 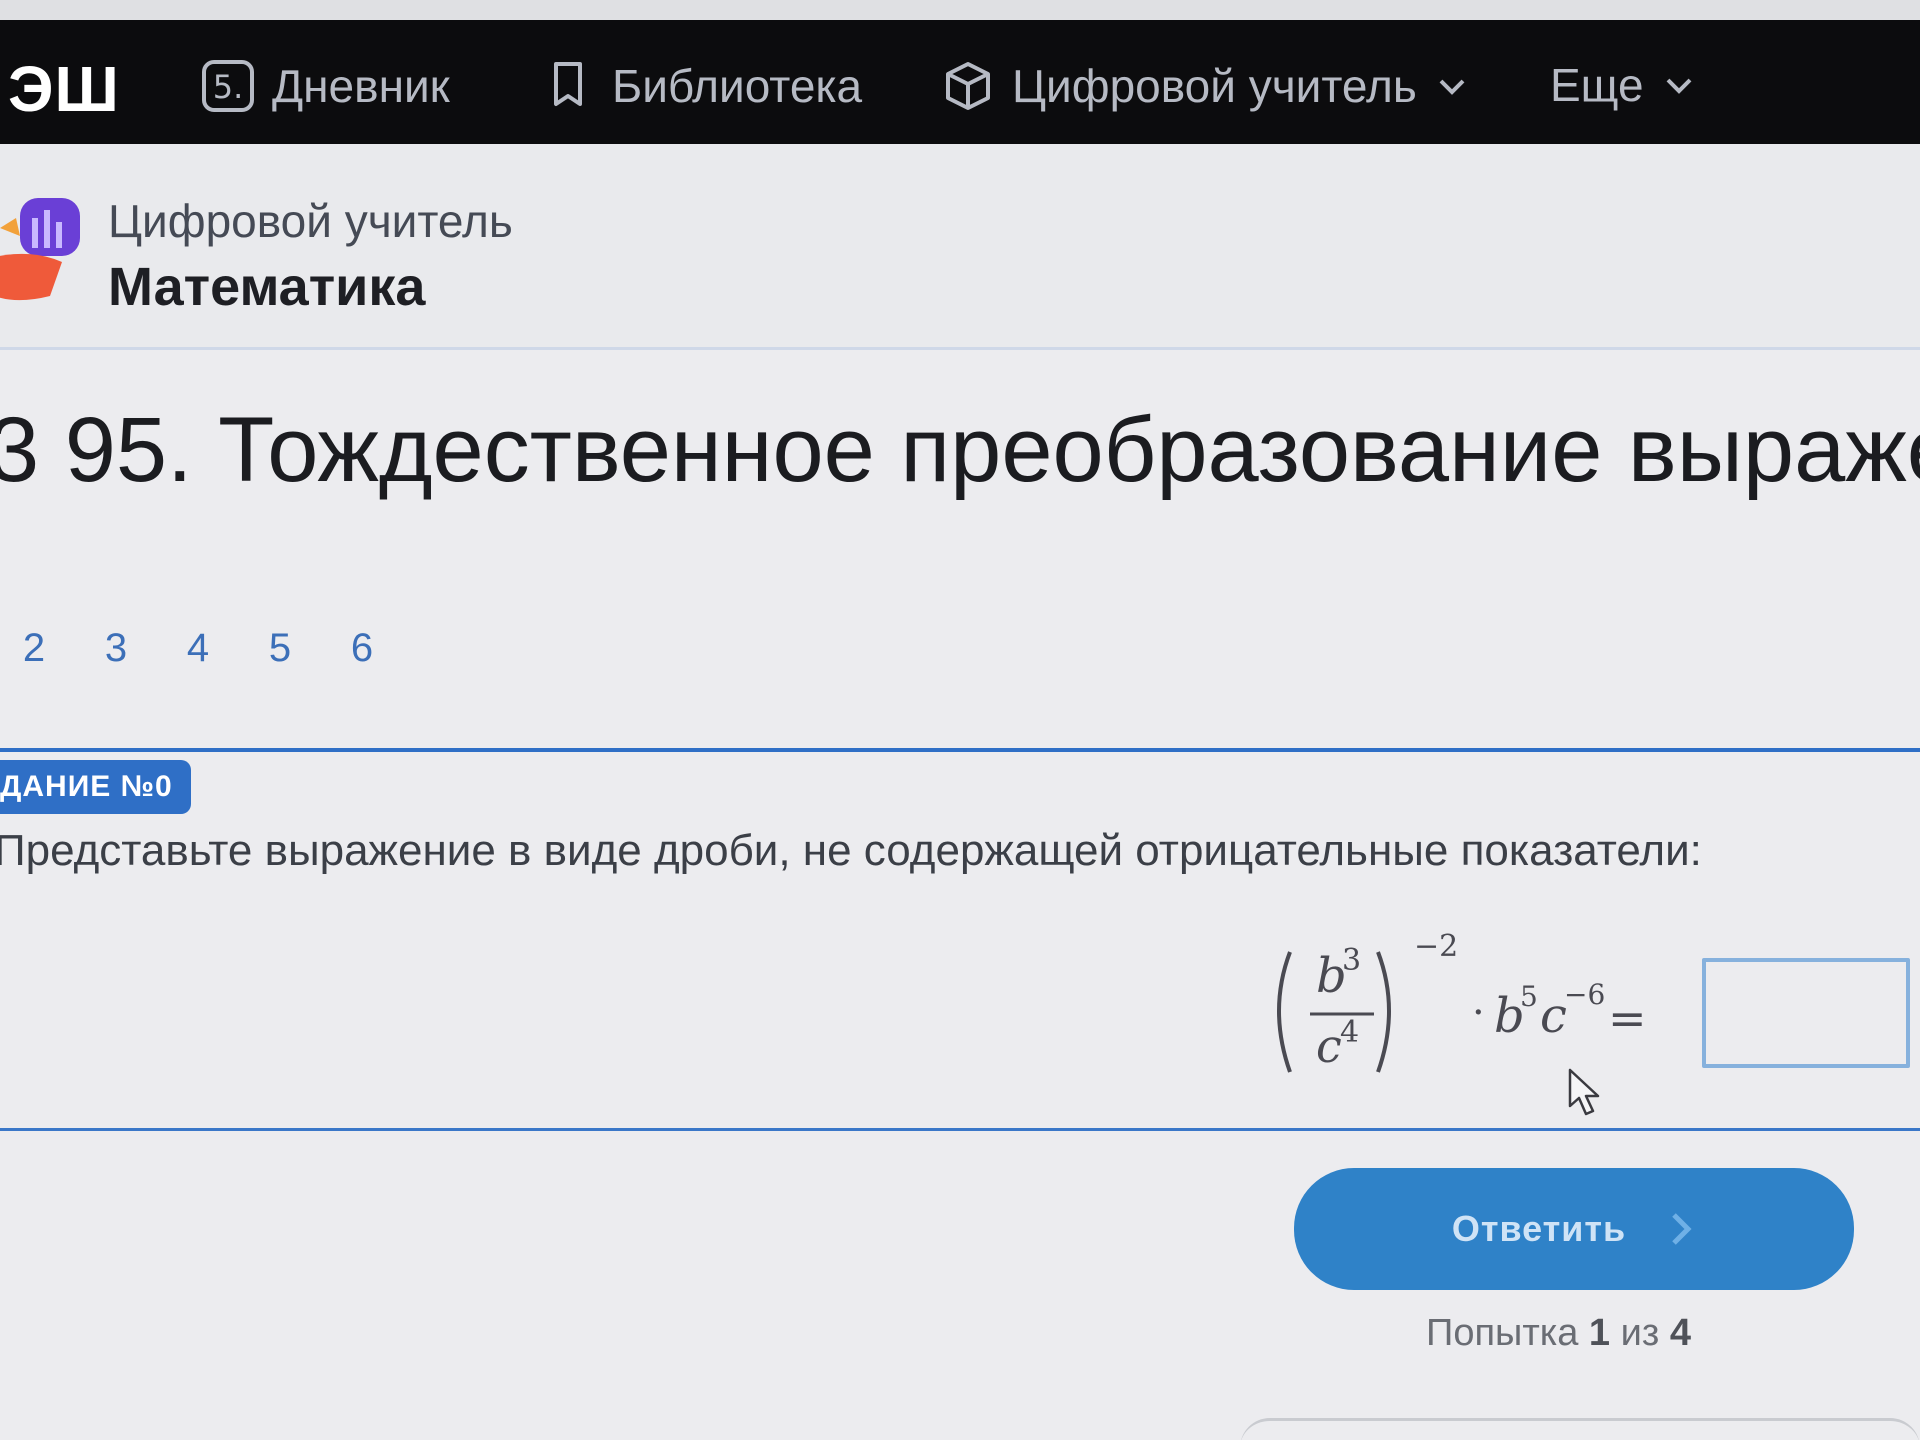 What do you see at coordinates (1584, 994) in the screenshot?
I see `formula-c-exp: −6` at bounding box center [1584, 994].